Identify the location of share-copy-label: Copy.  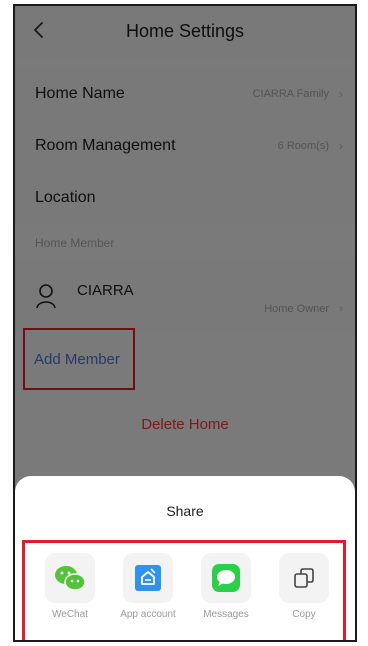
(304, 614).